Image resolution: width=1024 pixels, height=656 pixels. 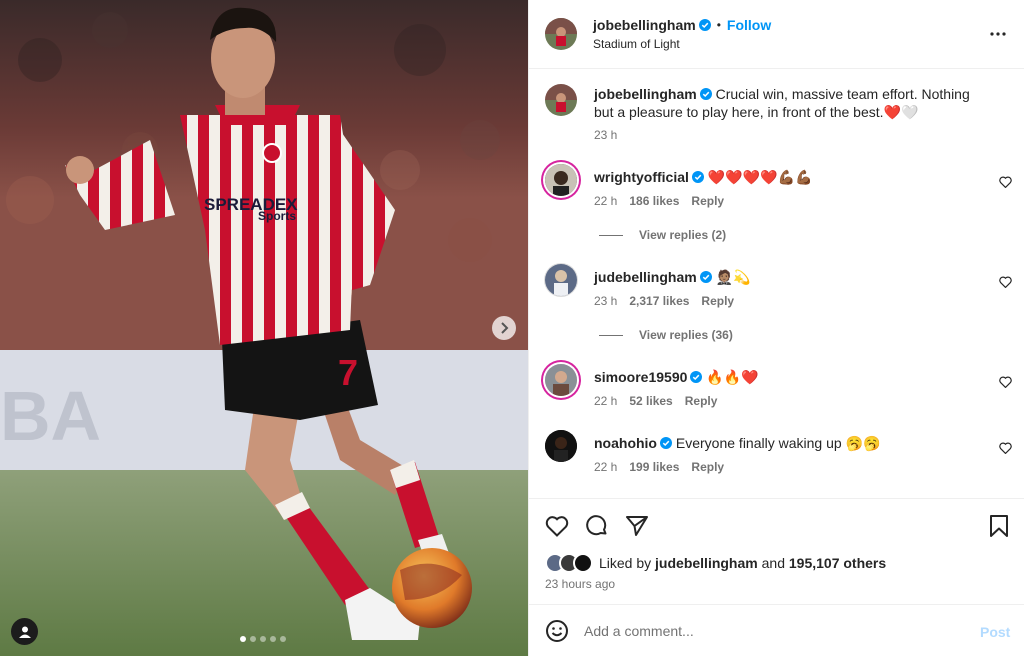 I want to click on view-replies-button: View replies (36), so click(x=666, y=335).